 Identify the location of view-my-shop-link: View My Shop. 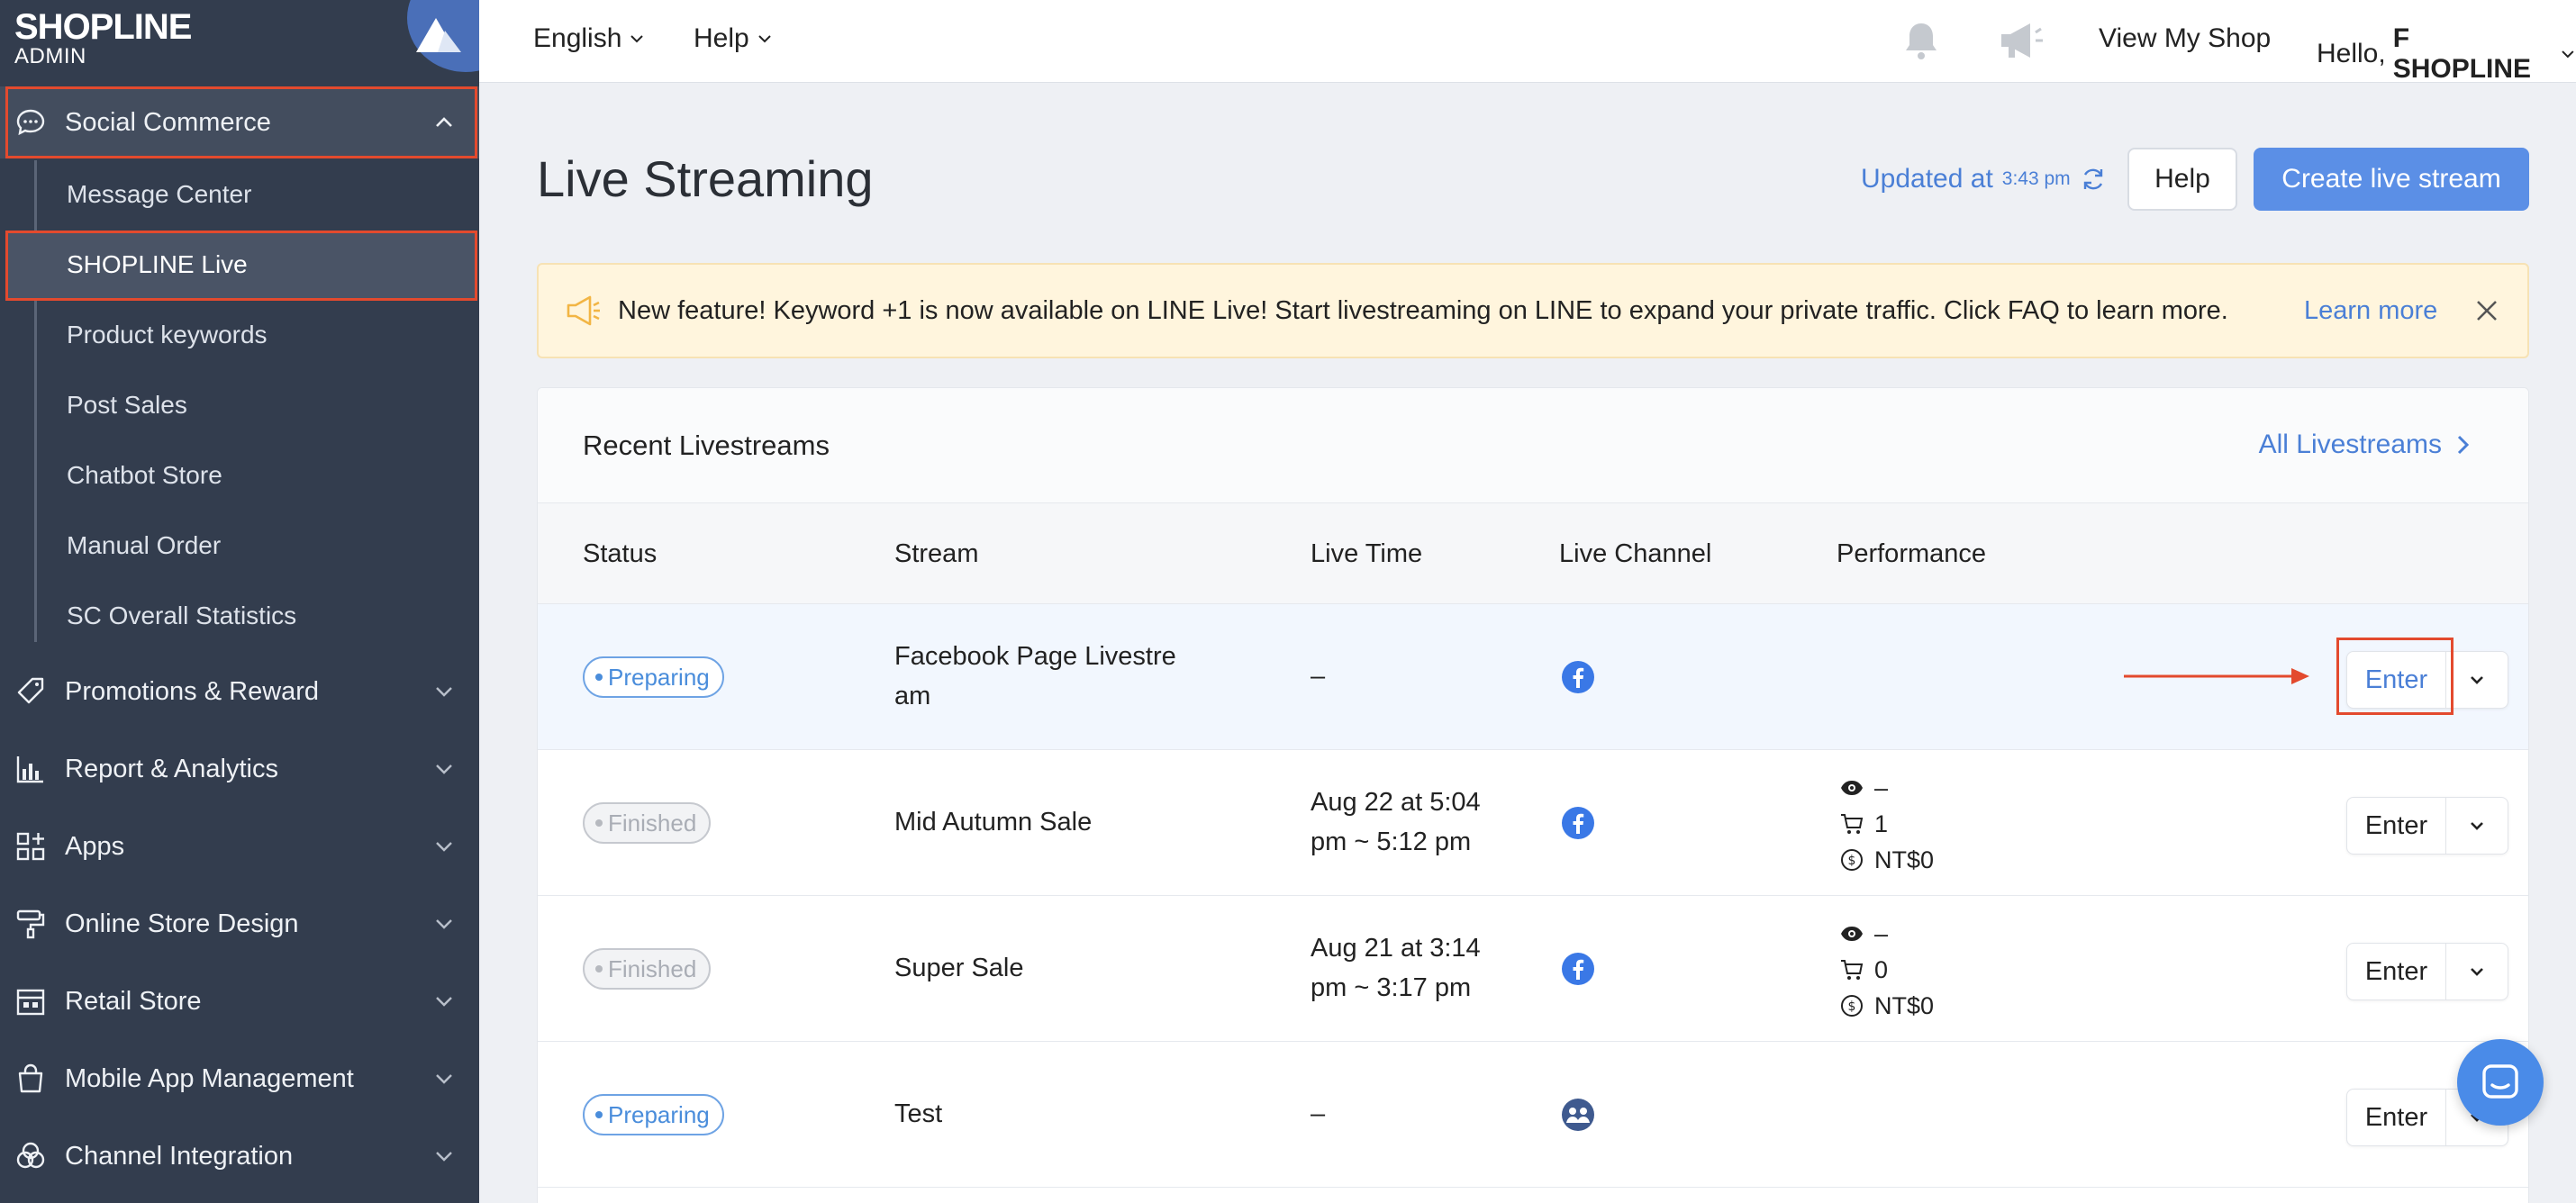
(2185, 38).